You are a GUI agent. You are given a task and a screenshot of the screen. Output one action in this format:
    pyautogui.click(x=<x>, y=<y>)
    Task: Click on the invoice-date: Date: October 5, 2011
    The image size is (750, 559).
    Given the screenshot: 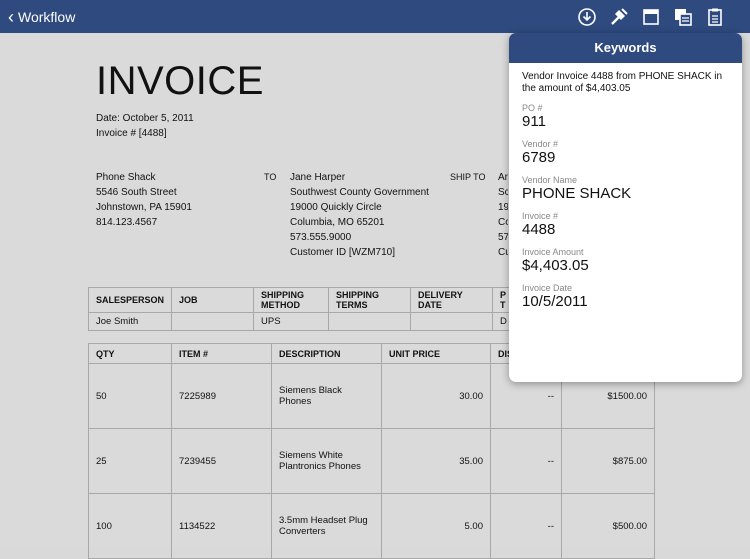 What is the action you would take?
    pyautogui.click(x=145, y=118)
    